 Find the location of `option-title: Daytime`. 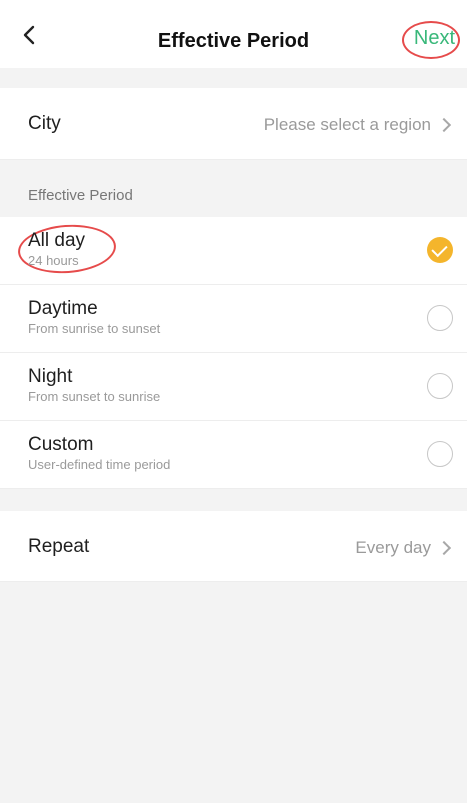

option-title: Daytime is located at coordinates (63, 308).